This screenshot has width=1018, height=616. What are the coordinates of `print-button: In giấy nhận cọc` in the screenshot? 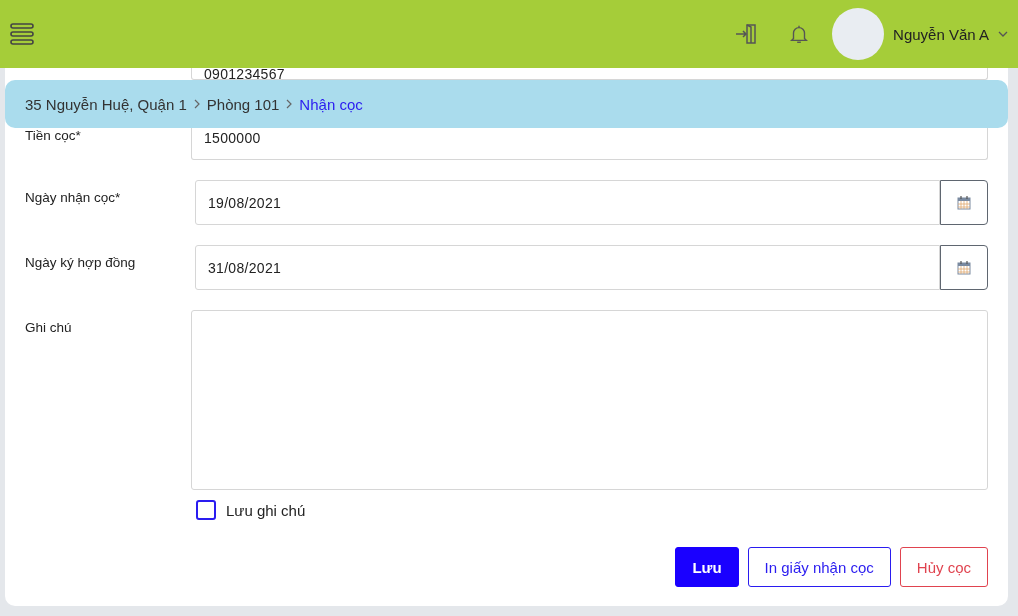 It's located at (819, 567).